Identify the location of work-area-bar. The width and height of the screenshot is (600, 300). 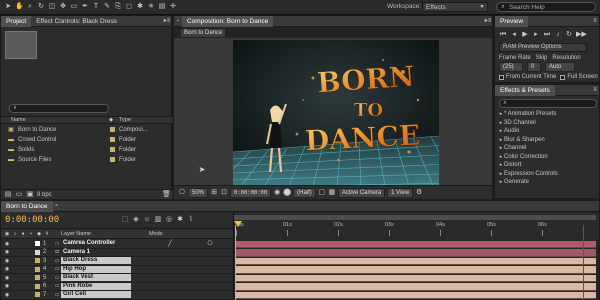
(415, 217).